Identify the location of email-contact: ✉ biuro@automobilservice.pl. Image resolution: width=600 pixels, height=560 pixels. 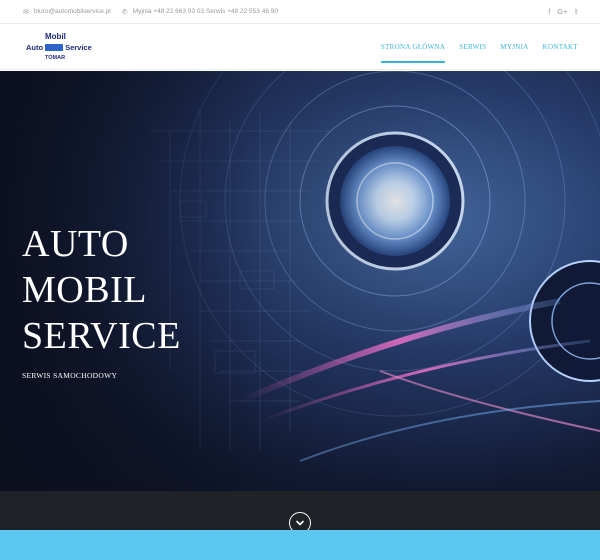
(66, 12).